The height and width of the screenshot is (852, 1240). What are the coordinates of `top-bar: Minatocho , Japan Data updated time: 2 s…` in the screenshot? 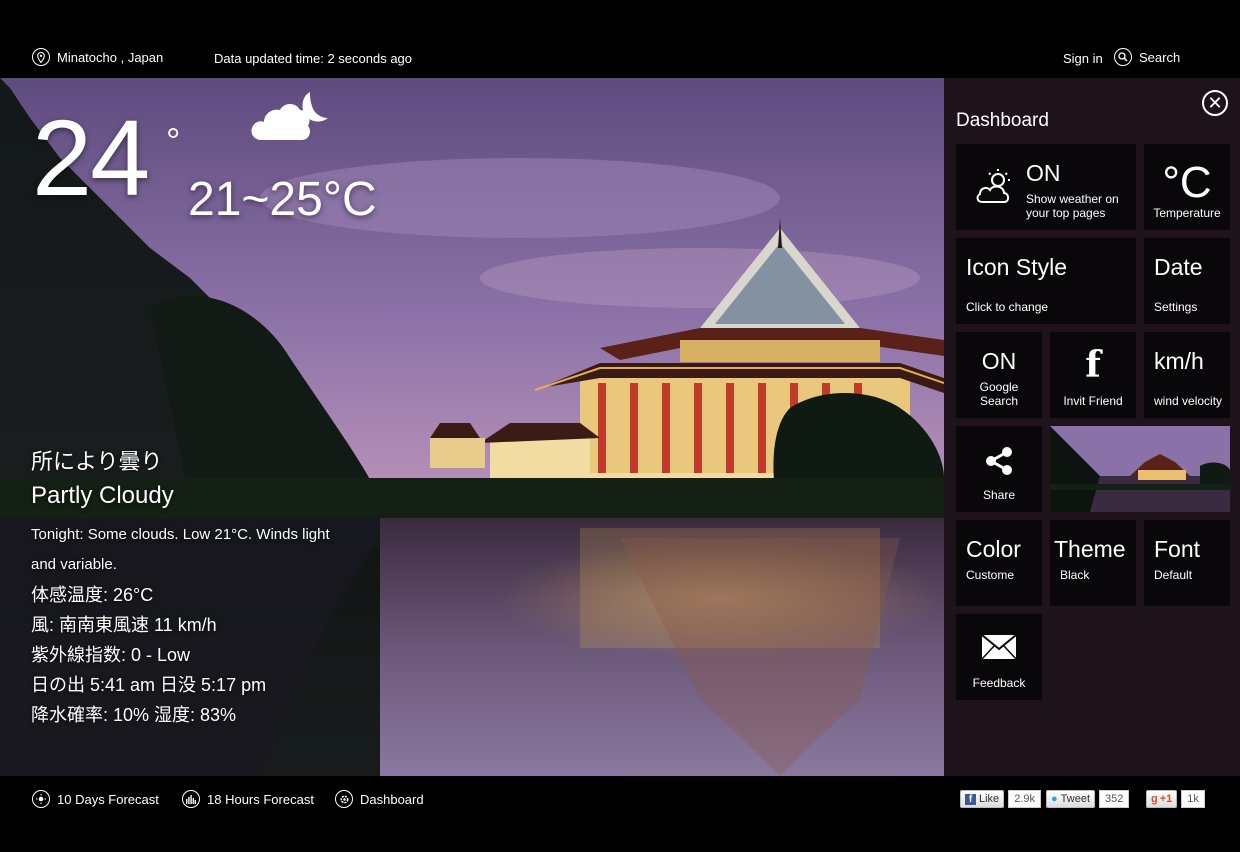 It's located at (620, 39).